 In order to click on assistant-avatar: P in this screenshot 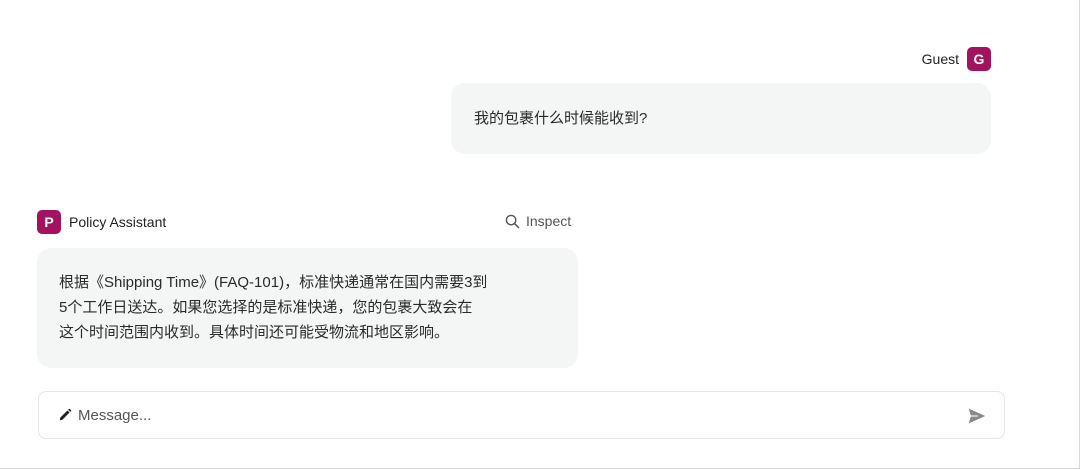, I will do `click(49, 222)`.